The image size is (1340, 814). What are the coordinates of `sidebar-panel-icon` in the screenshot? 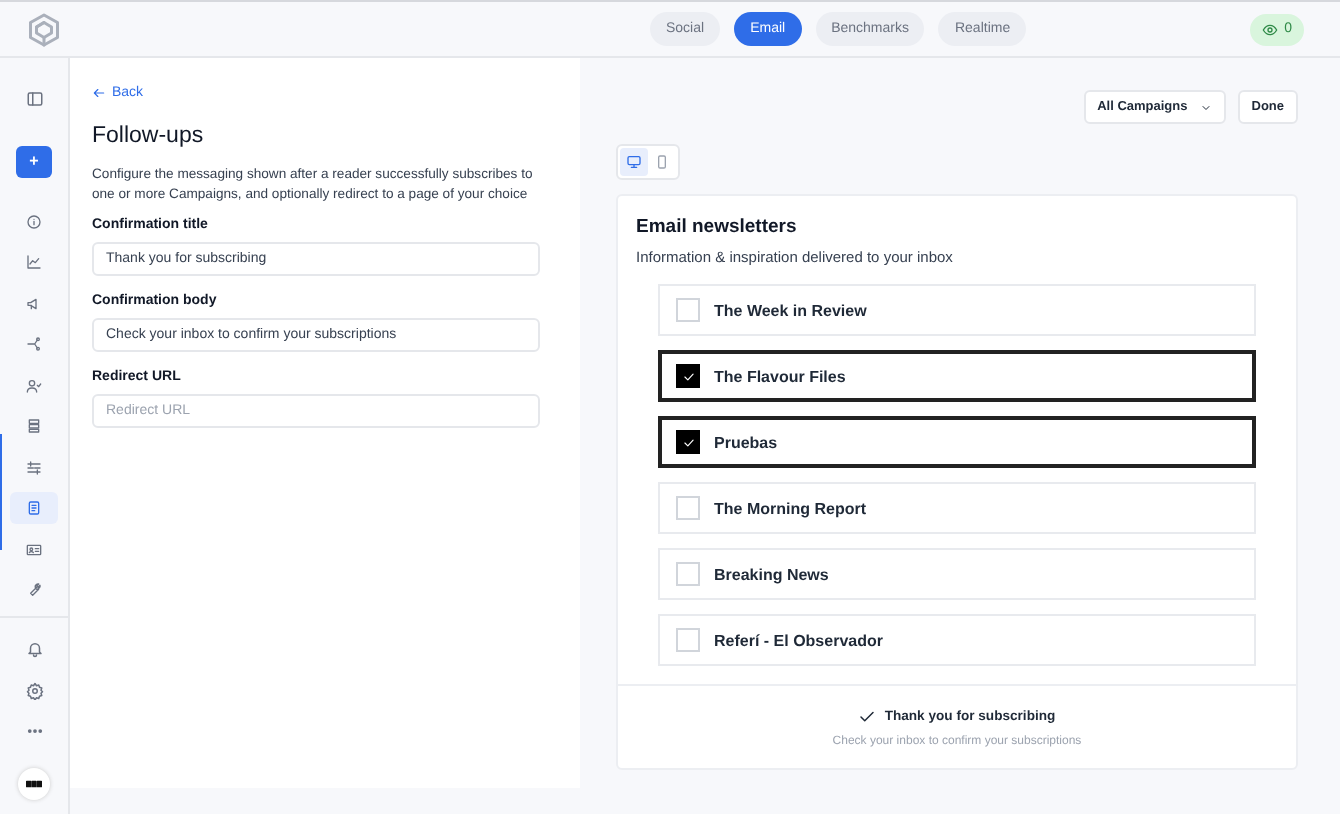 It's located at (34, 98).